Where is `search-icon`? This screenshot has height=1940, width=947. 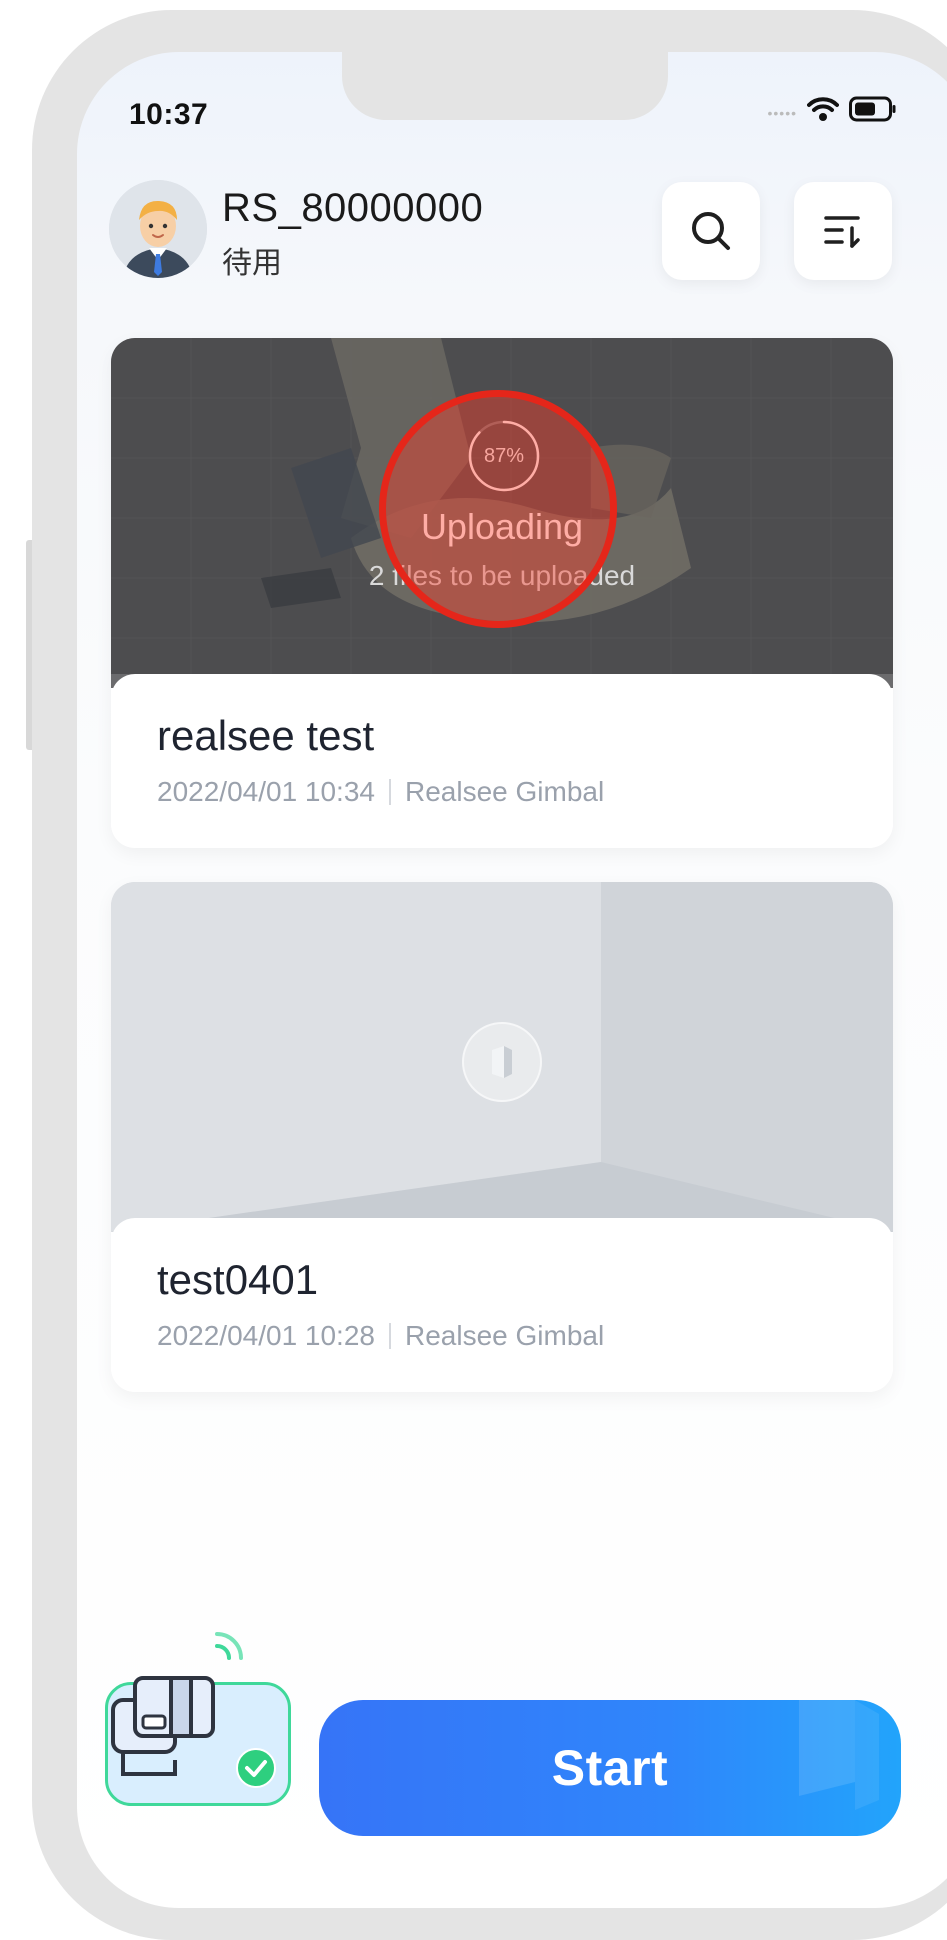 search-icon is located at coordinates (711, 231).